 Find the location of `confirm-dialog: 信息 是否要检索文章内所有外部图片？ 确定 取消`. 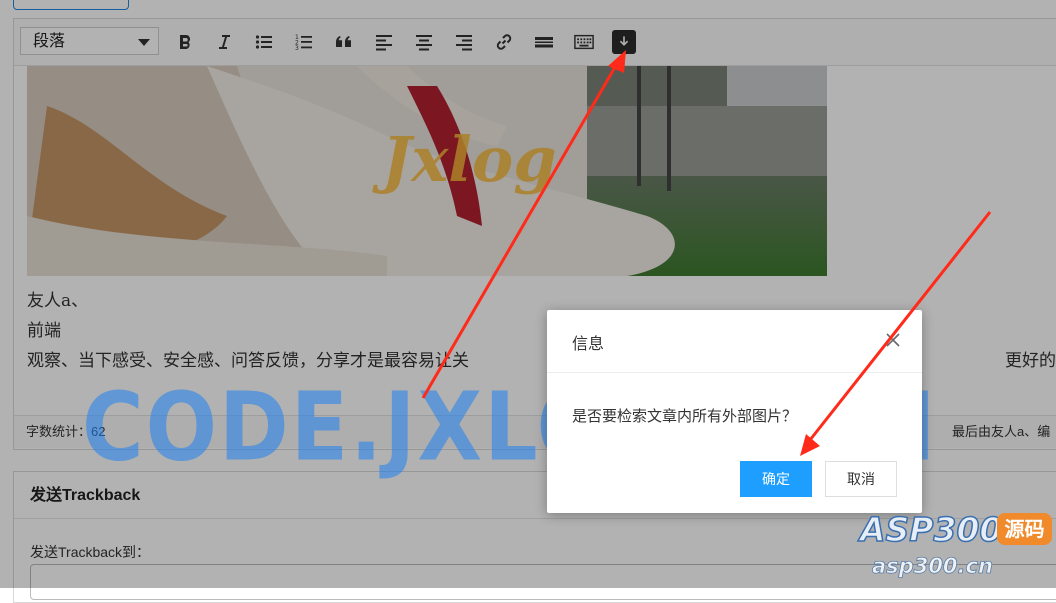

confirm-dialog: 信息 是否要检索文章内所有外部图片？ 确定 取消 is located at coordinates (734, 411).